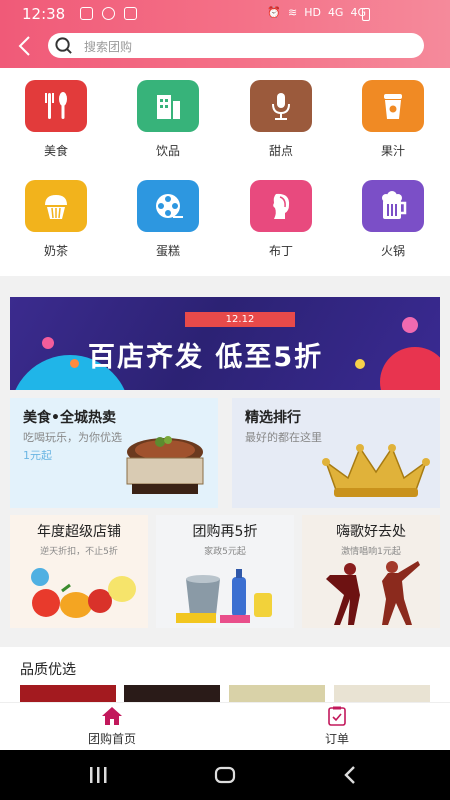  I want to click on signal-1-label: 4G, so click(335, 12).